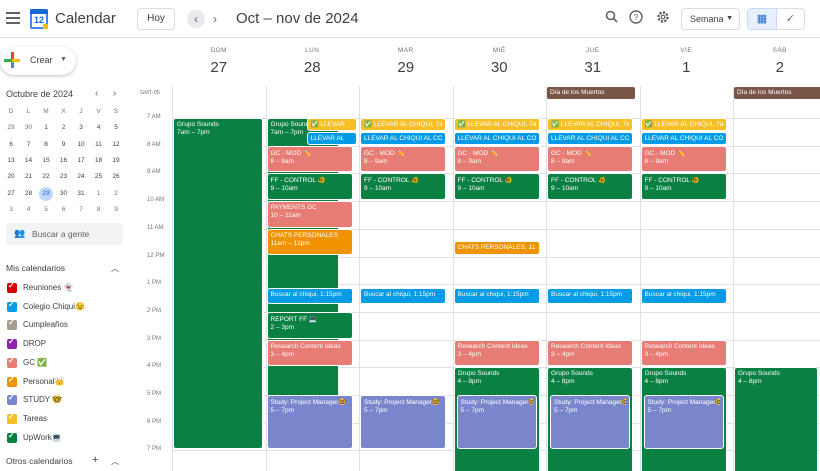 This screenshot has width=820, height=471. I want to click on day-number: 29, so click(406, 67).